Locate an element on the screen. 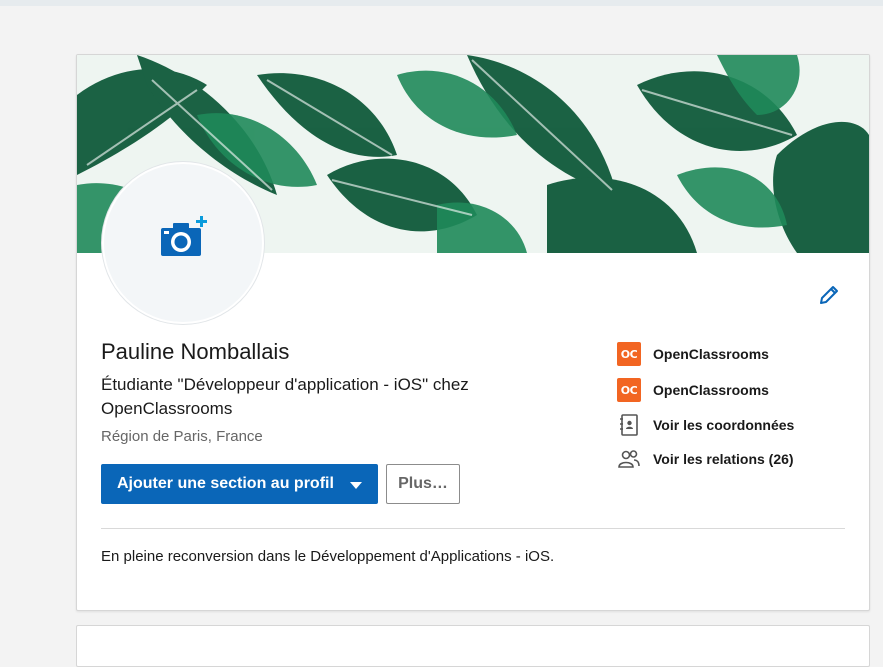 The width and height of the screenshot is (883, 667). add-profile-section-button: Ajouter une section au profil is located at coordinates (239, 484).